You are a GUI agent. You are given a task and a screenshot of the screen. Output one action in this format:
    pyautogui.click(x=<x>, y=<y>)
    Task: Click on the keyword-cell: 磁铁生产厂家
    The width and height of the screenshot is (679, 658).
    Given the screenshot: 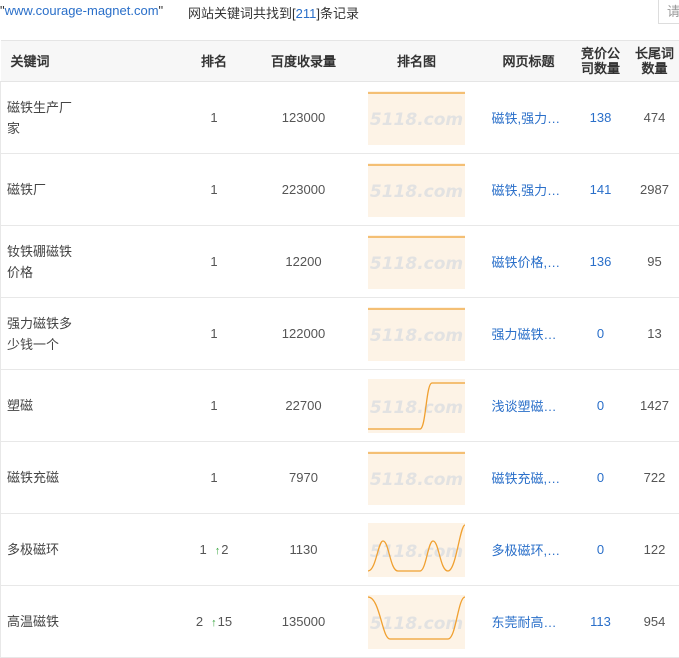 What is the action you would take?
    pyautogui.click(x=85, y=118)
    